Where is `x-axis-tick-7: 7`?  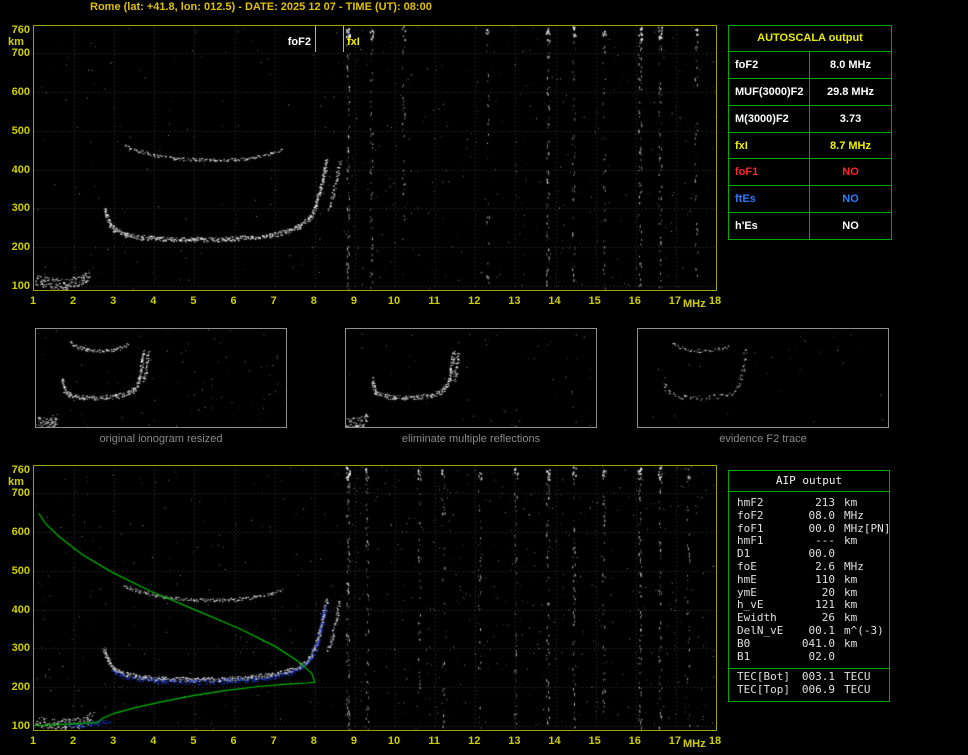 x-axis-tick-7: 7 is located at coordinates (273, 741).